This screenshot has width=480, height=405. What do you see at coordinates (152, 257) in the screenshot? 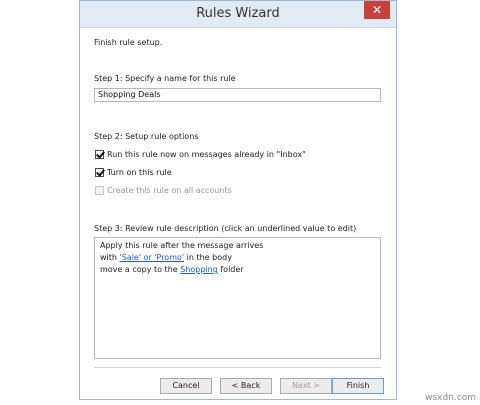
I see `keywords-link: 'Sale' or 'Promo'` at bounding box center [152, 257].